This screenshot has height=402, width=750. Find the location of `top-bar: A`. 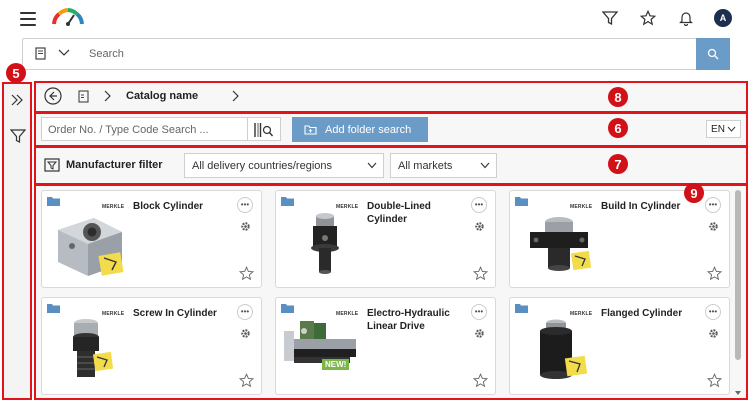

top-bar: A is located at coordinates (375, 19).